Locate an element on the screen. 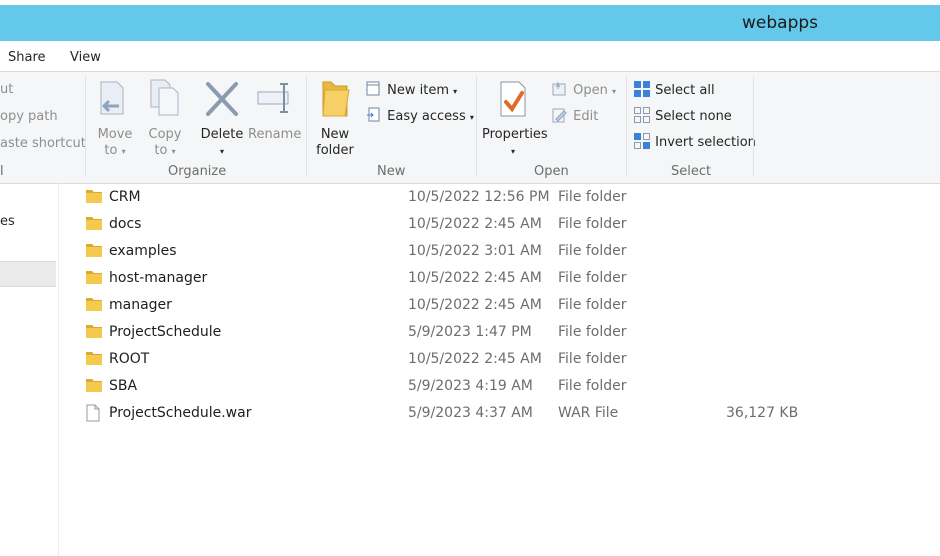  file-row: ROOT 10/5/2022 2:45 AM File folder is located at coordinates (500, 359).